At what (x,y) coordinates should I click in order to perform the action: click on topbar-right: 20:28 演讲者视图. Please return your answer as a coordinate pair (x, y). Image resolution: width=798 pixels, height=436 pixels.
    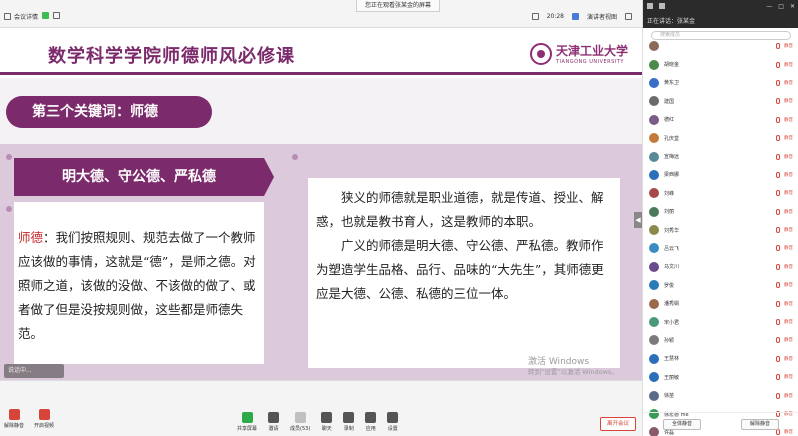
    Looking at the image, I should click on (581, 16).